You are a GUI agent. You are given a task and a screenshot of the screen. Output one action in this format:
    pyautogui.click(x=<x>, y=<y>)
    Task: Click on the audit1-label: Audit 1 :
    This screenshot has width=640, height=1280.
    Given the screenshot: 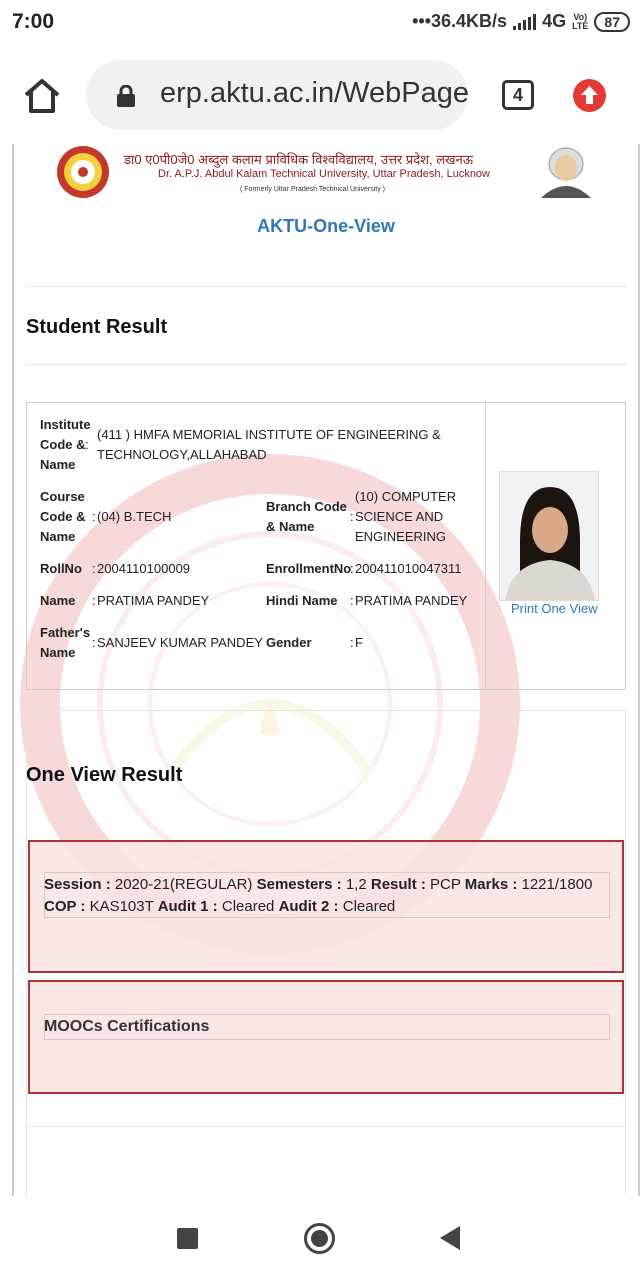 What is the action you would take?
    pyautogui.click(x=187, y=906)
    